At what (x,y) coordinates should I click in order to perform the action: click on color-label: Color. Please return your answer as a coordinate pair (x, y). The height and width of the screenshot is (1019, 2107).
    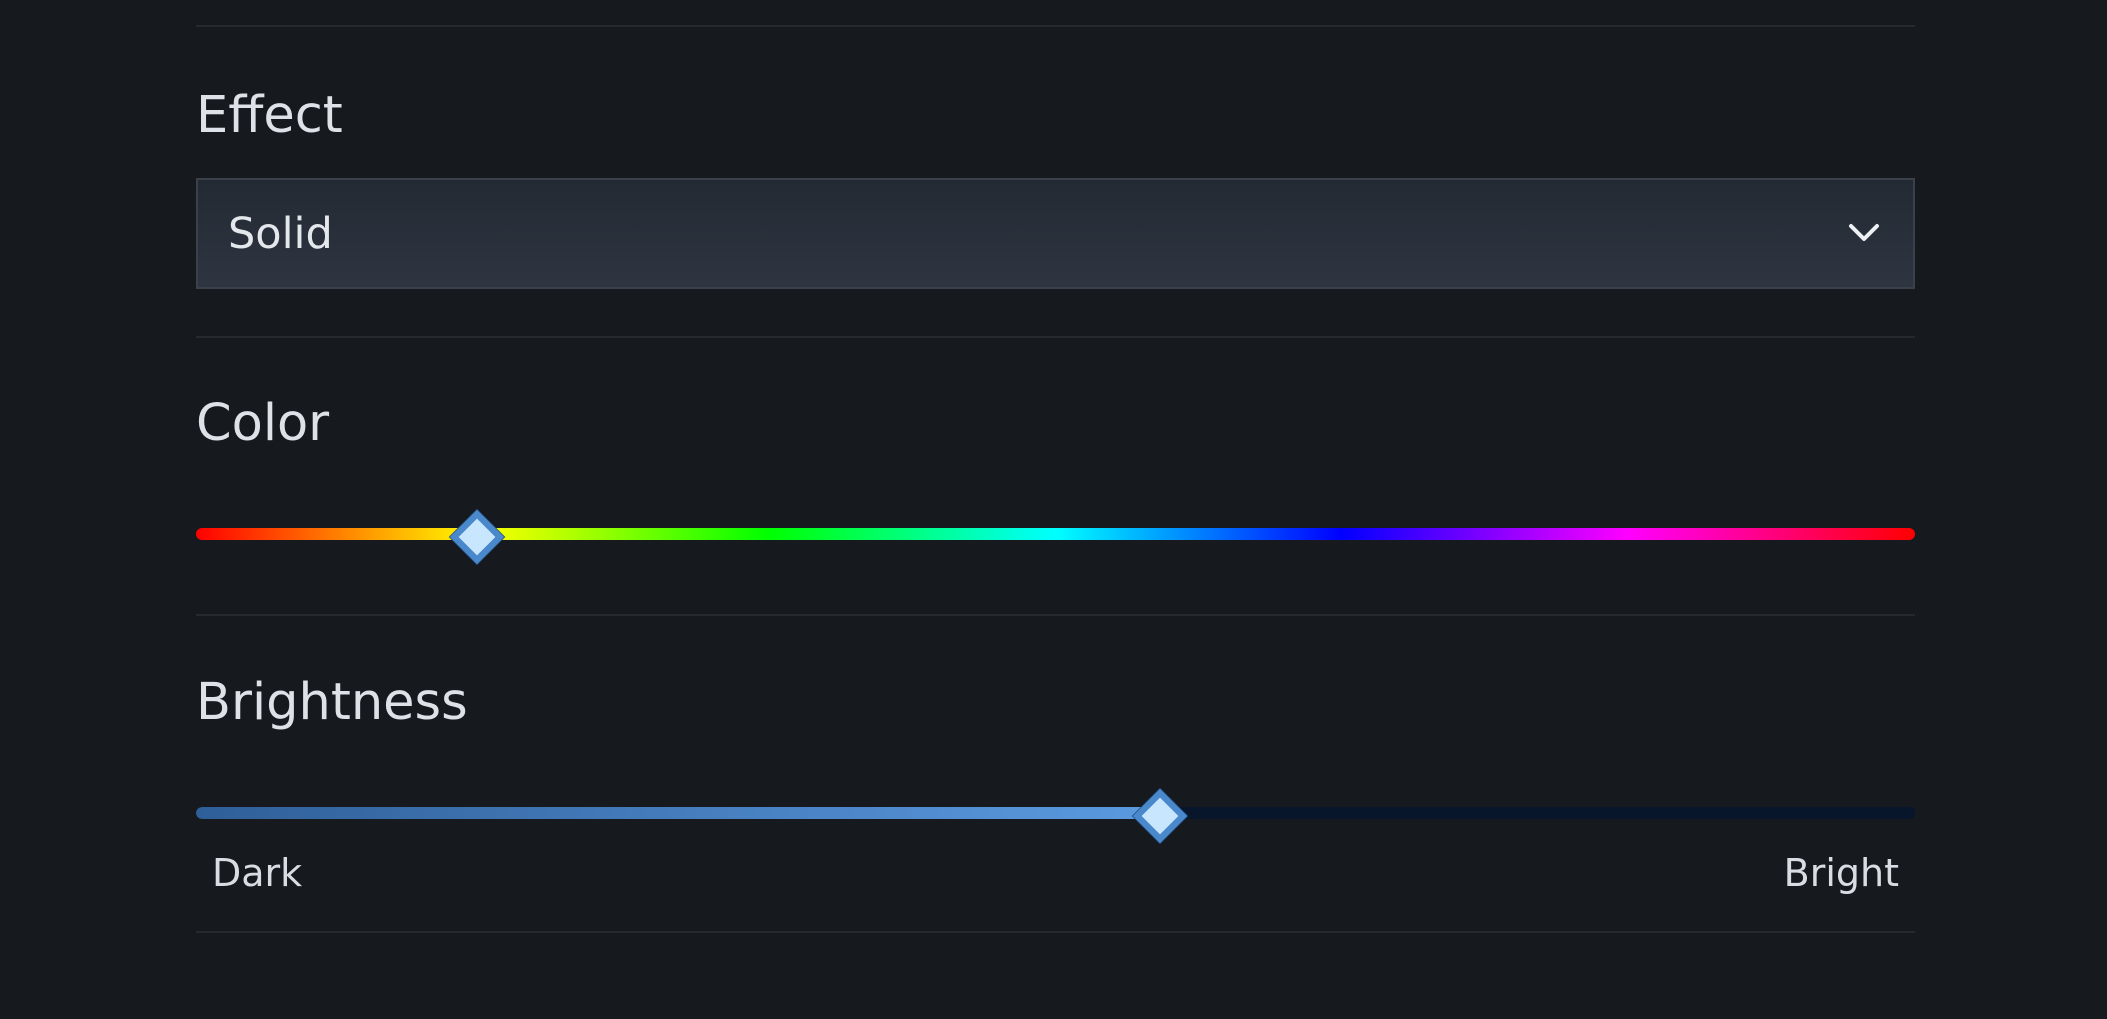
    Looking at the image, I should click on (263, 423).